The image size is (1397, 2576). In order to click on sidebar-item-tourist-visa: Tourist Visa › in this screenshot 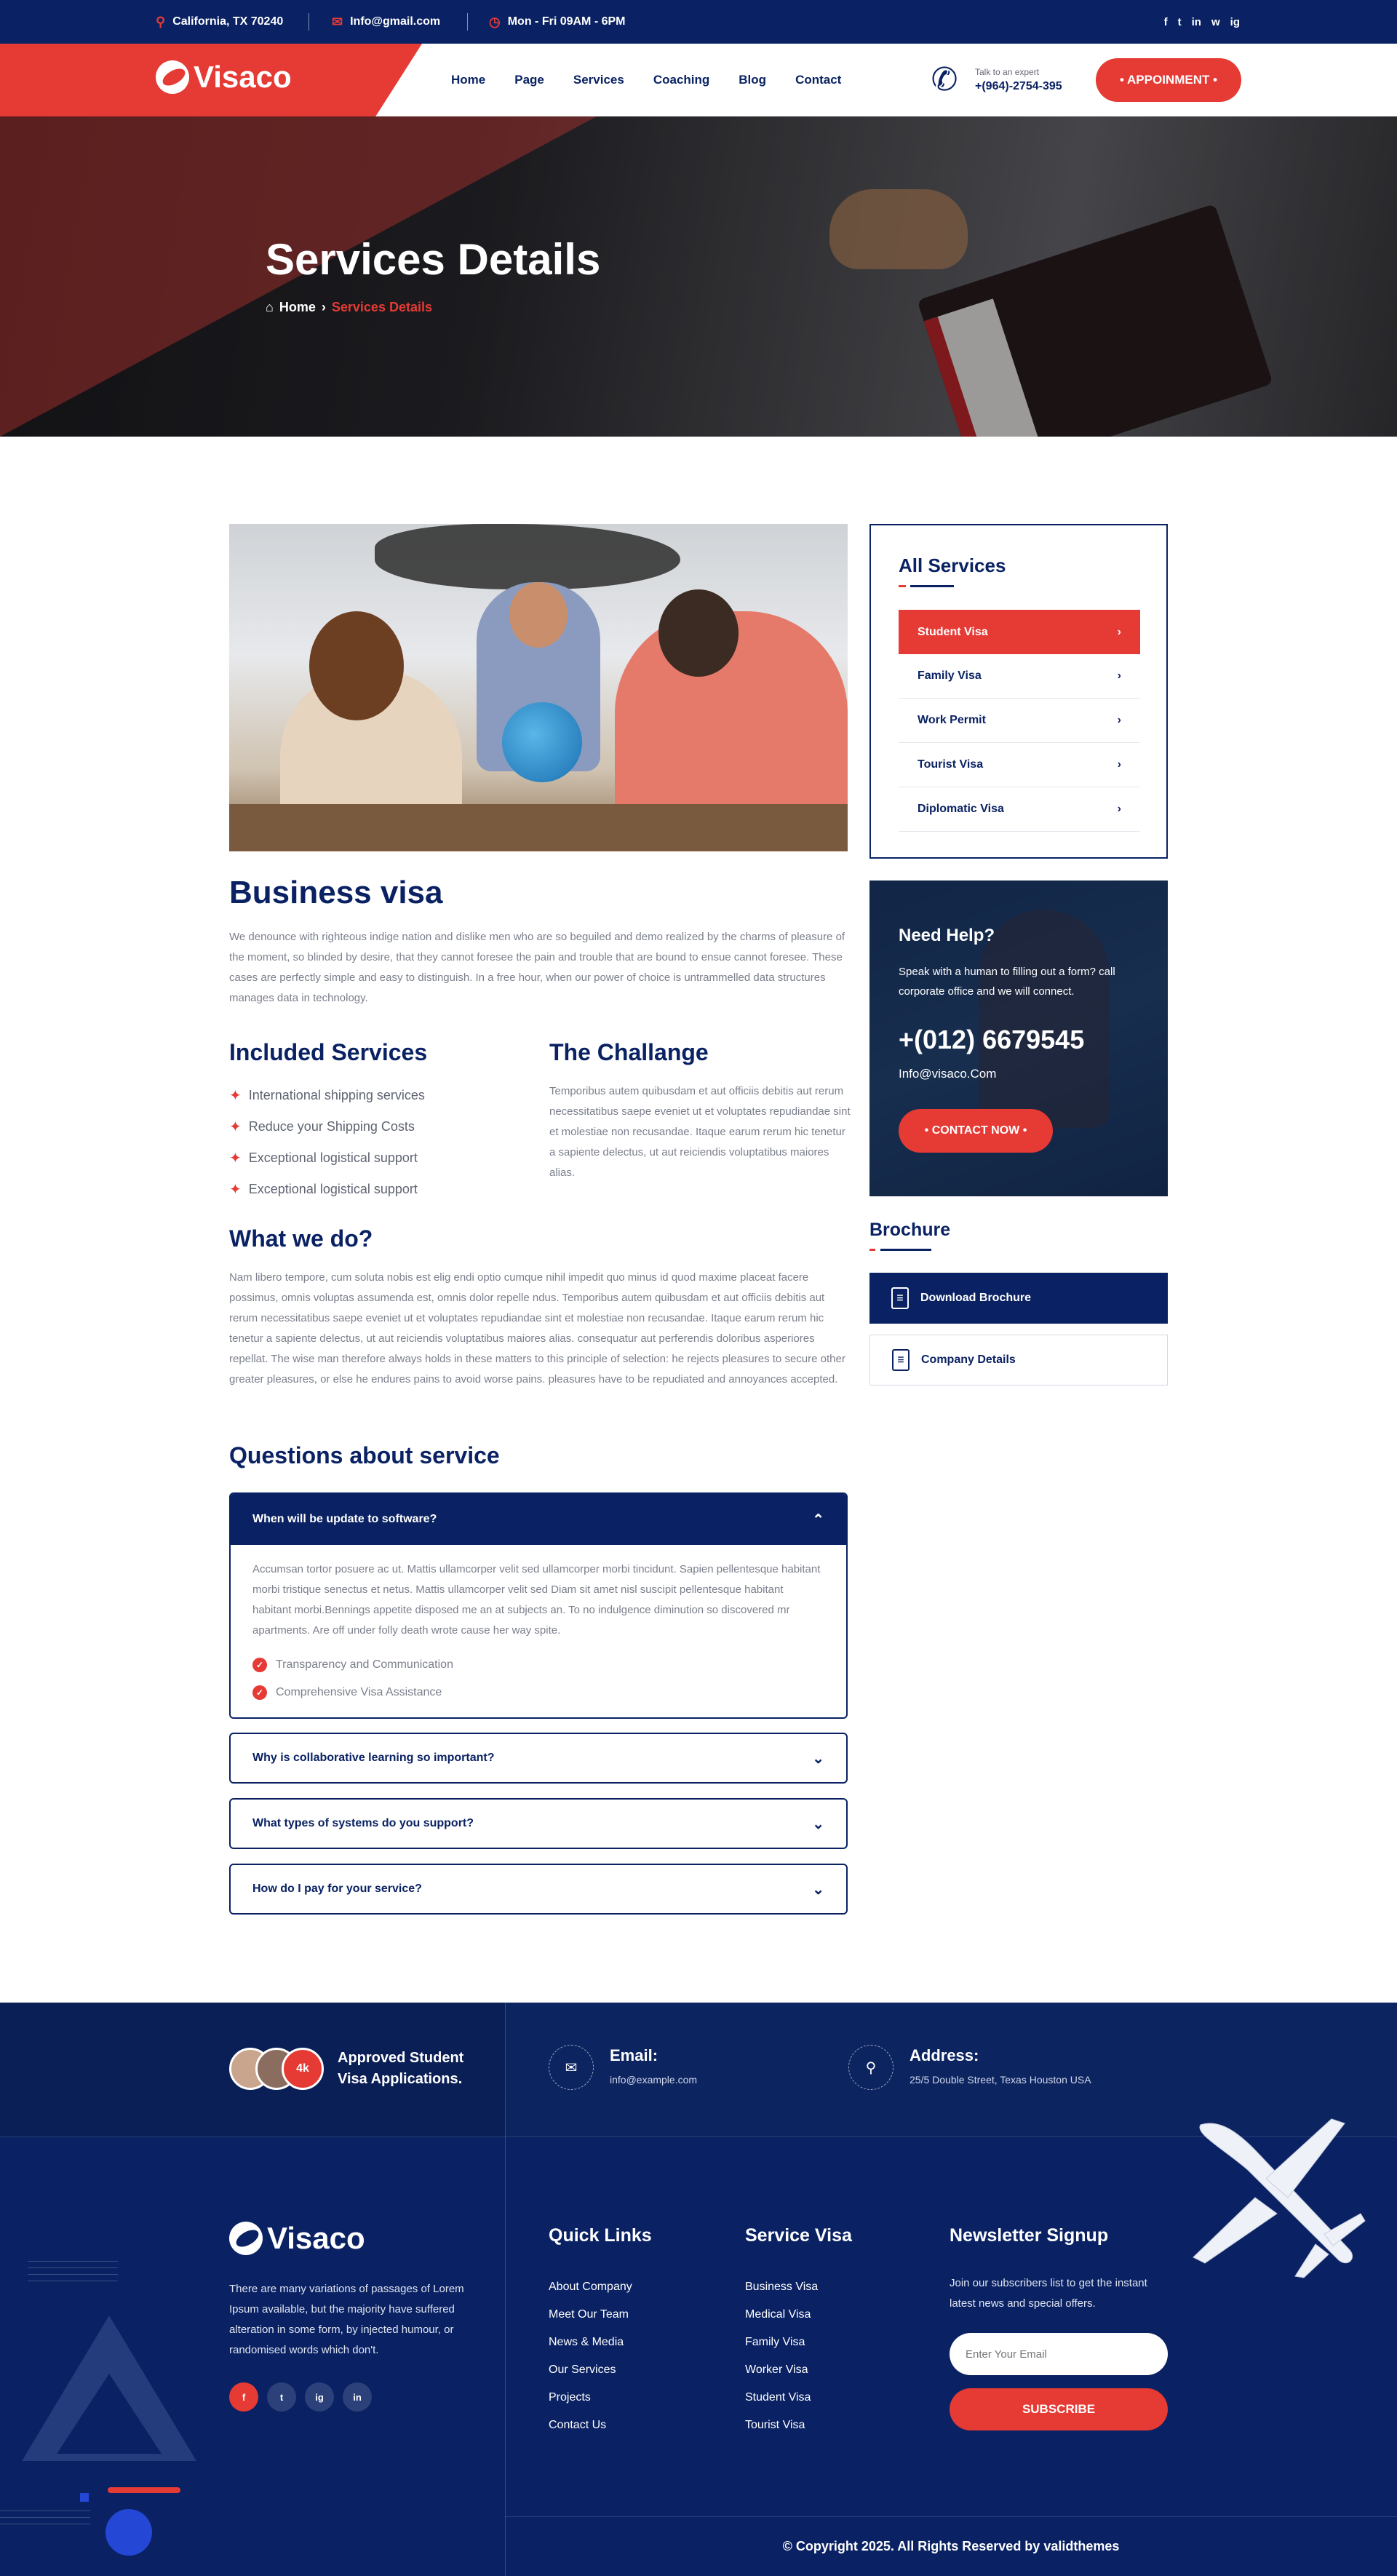, I will do `click(1020, 765)`.